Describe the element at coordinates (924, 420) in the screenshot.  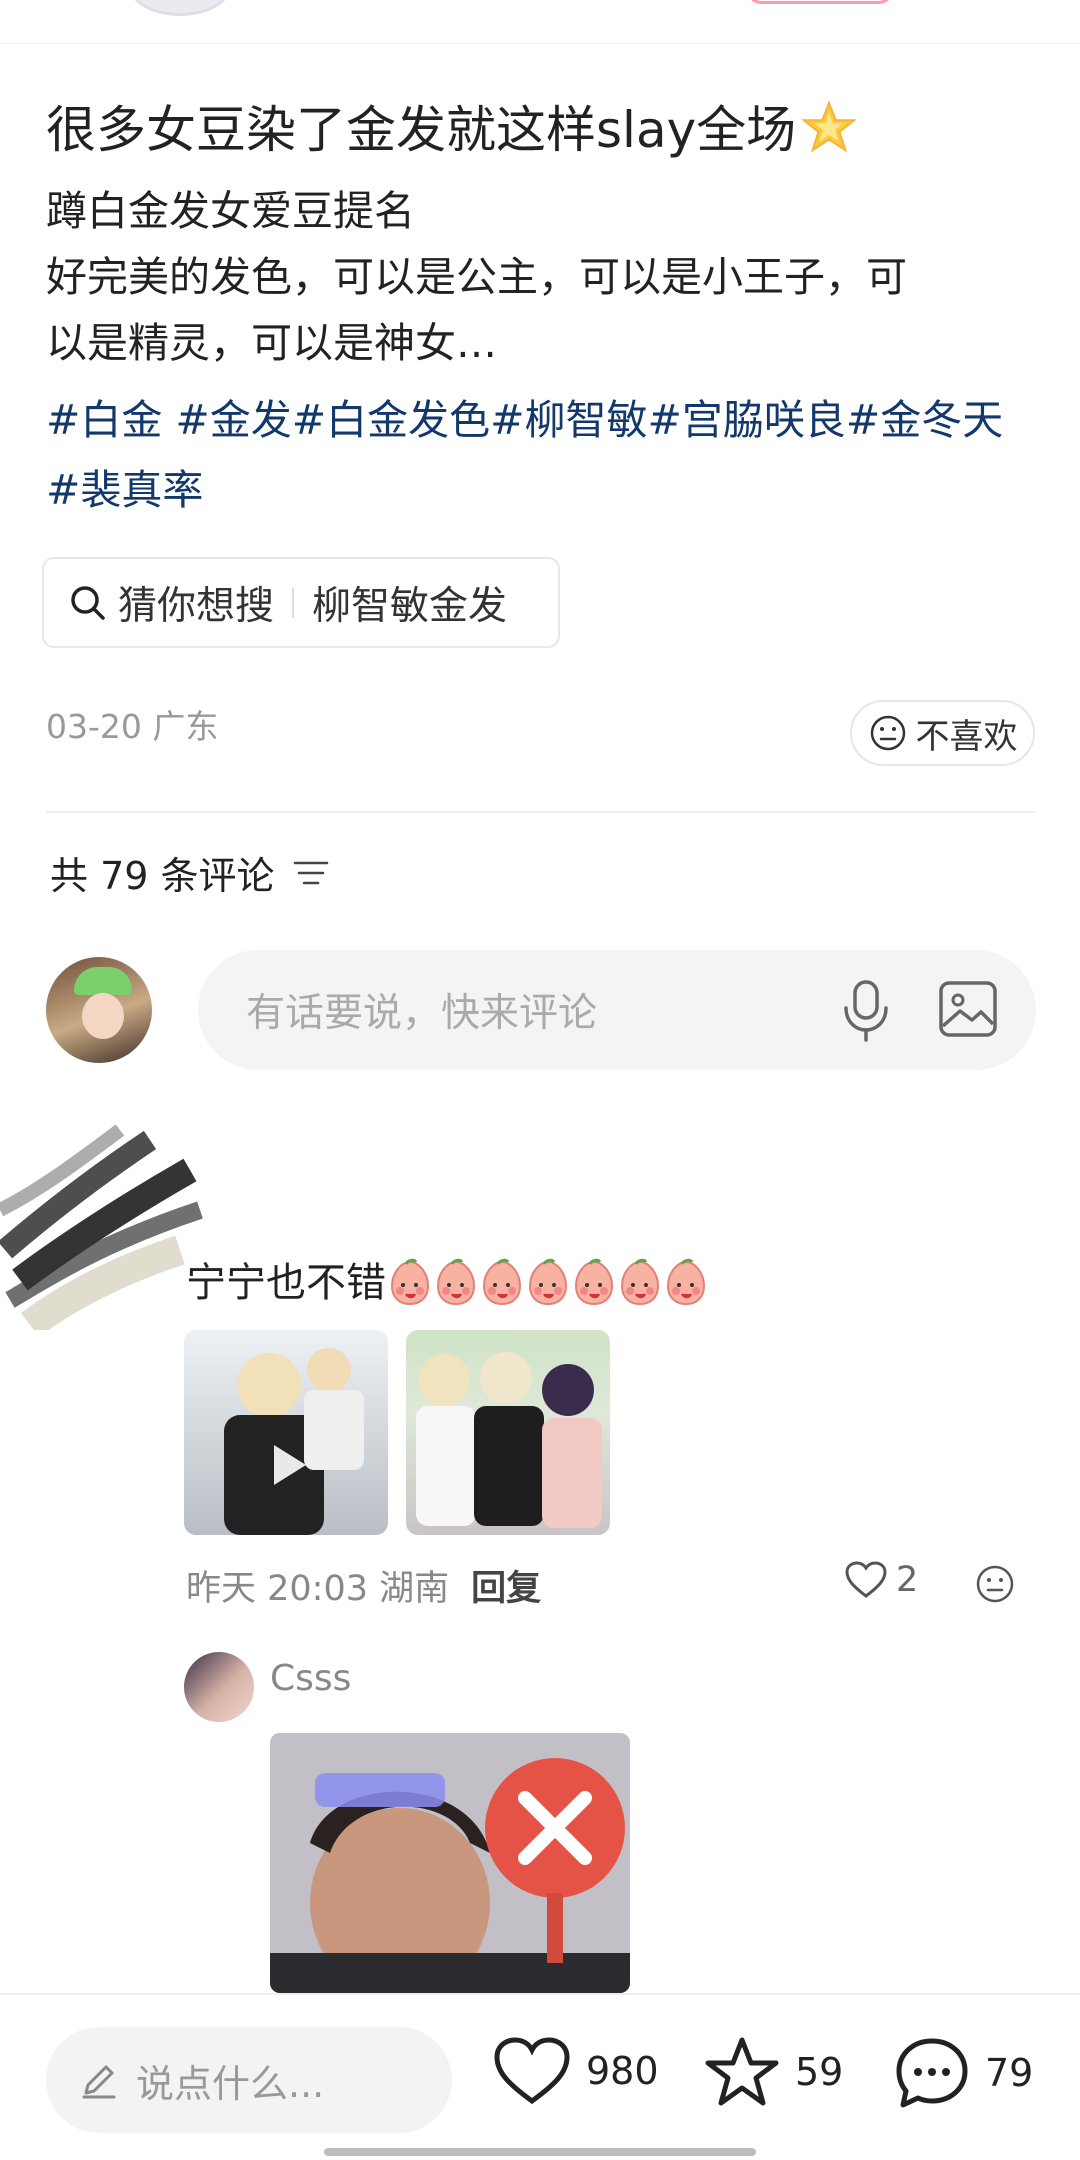
I see `tag-link: #金冬天` at that location.